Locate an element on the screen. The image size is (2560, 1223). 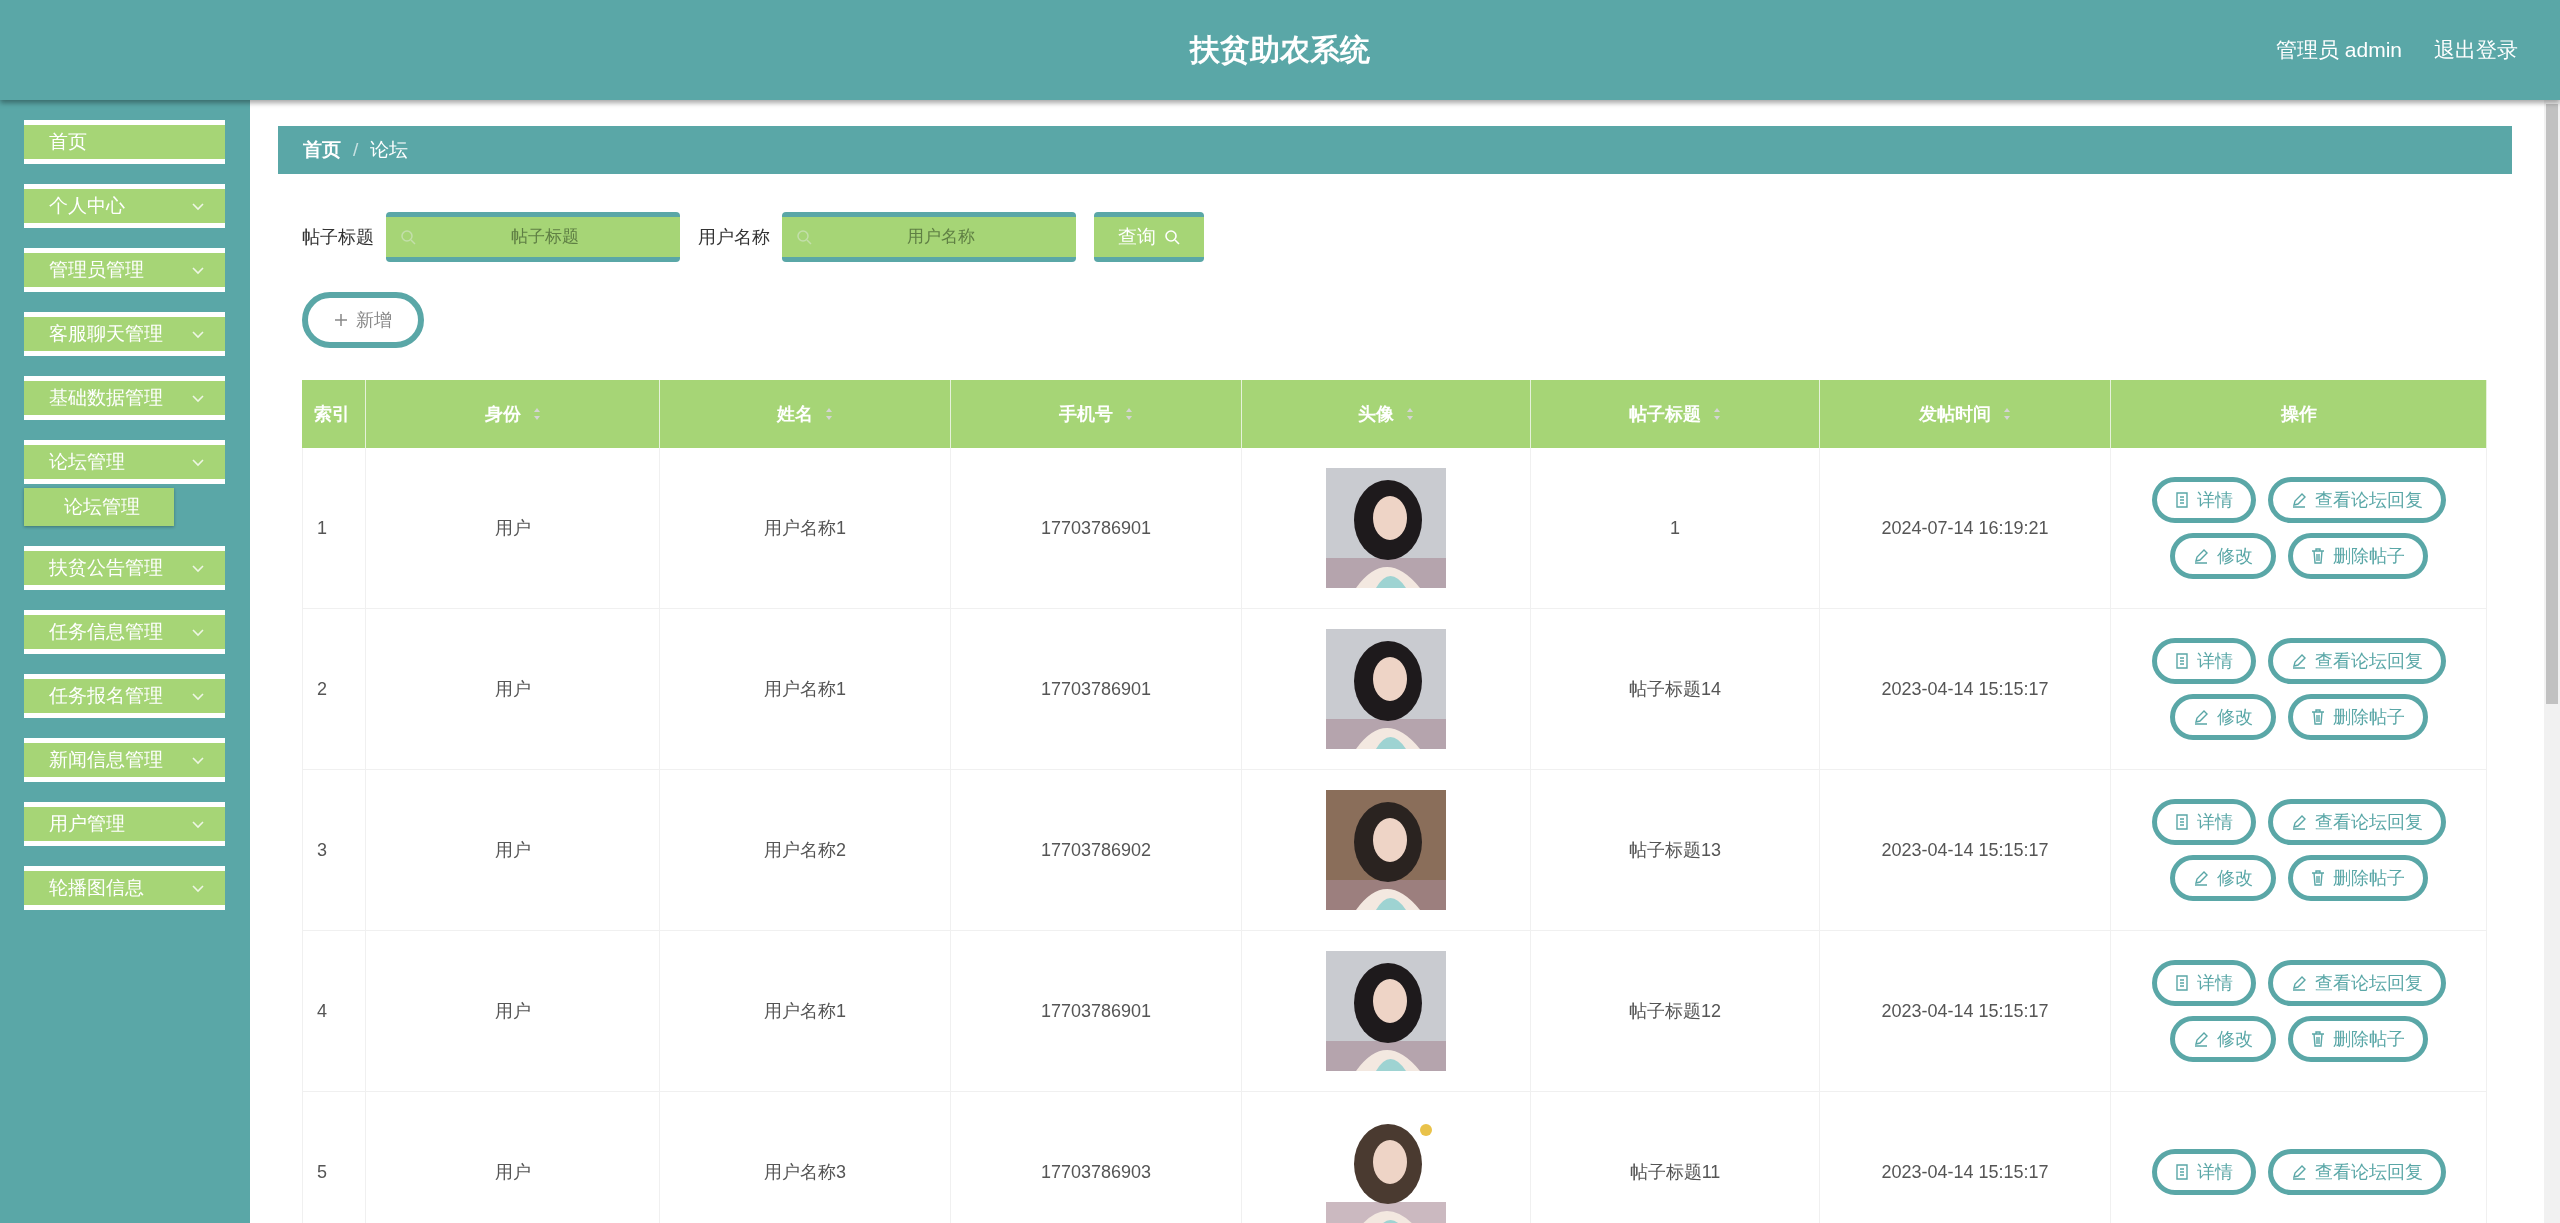
breadcrumb-item: 论坛 is located at coordinates (389, 150).